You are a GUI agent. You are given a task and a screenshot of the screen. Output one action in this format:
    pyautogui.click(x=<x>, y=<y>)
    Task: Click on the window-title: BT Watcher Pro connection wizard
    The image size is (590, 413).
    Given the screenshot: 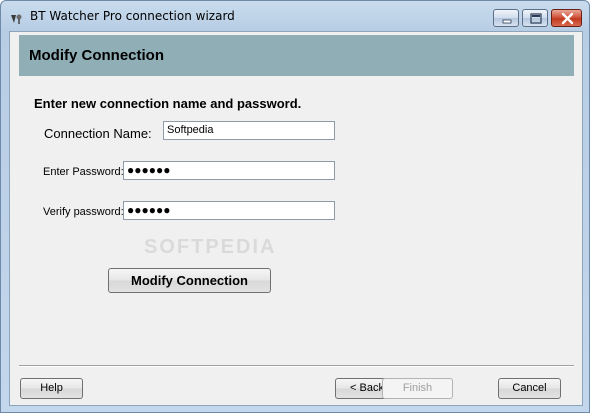 What is the action you would take?
    pyautogui.click(x=132, y=16)
    